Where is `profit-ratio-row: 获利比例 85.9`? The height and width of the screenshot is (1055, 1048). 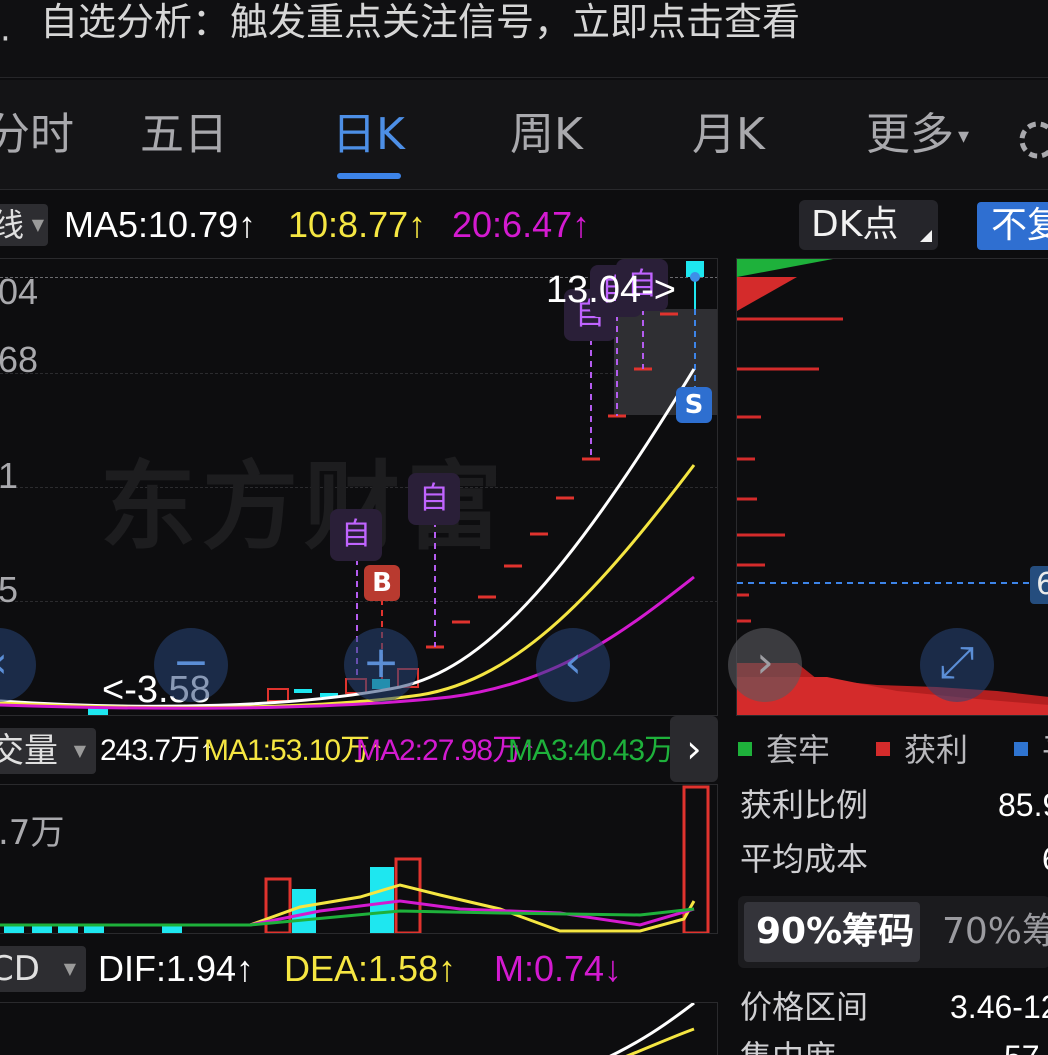 profit-ratio-row: 获利比例 85.9 is located at coordinates (894, 805).